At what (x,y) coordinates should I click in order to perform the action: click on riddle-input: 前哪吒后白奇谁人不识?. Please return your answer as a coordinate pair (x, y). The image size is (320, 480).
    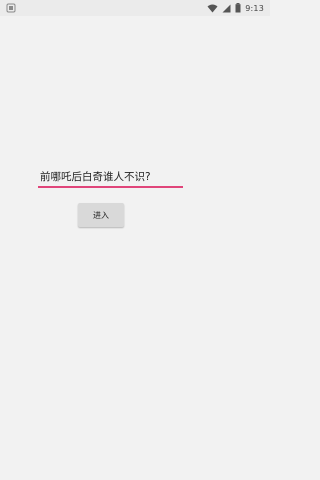
    Looking at the image, I should click on (110, 177).